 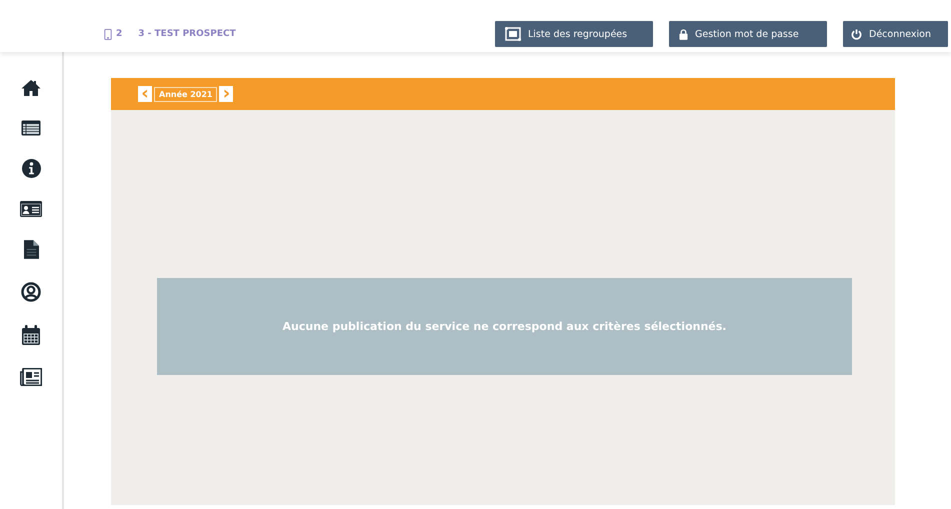 I want to click on user-icon, so click(x=31, y=292).